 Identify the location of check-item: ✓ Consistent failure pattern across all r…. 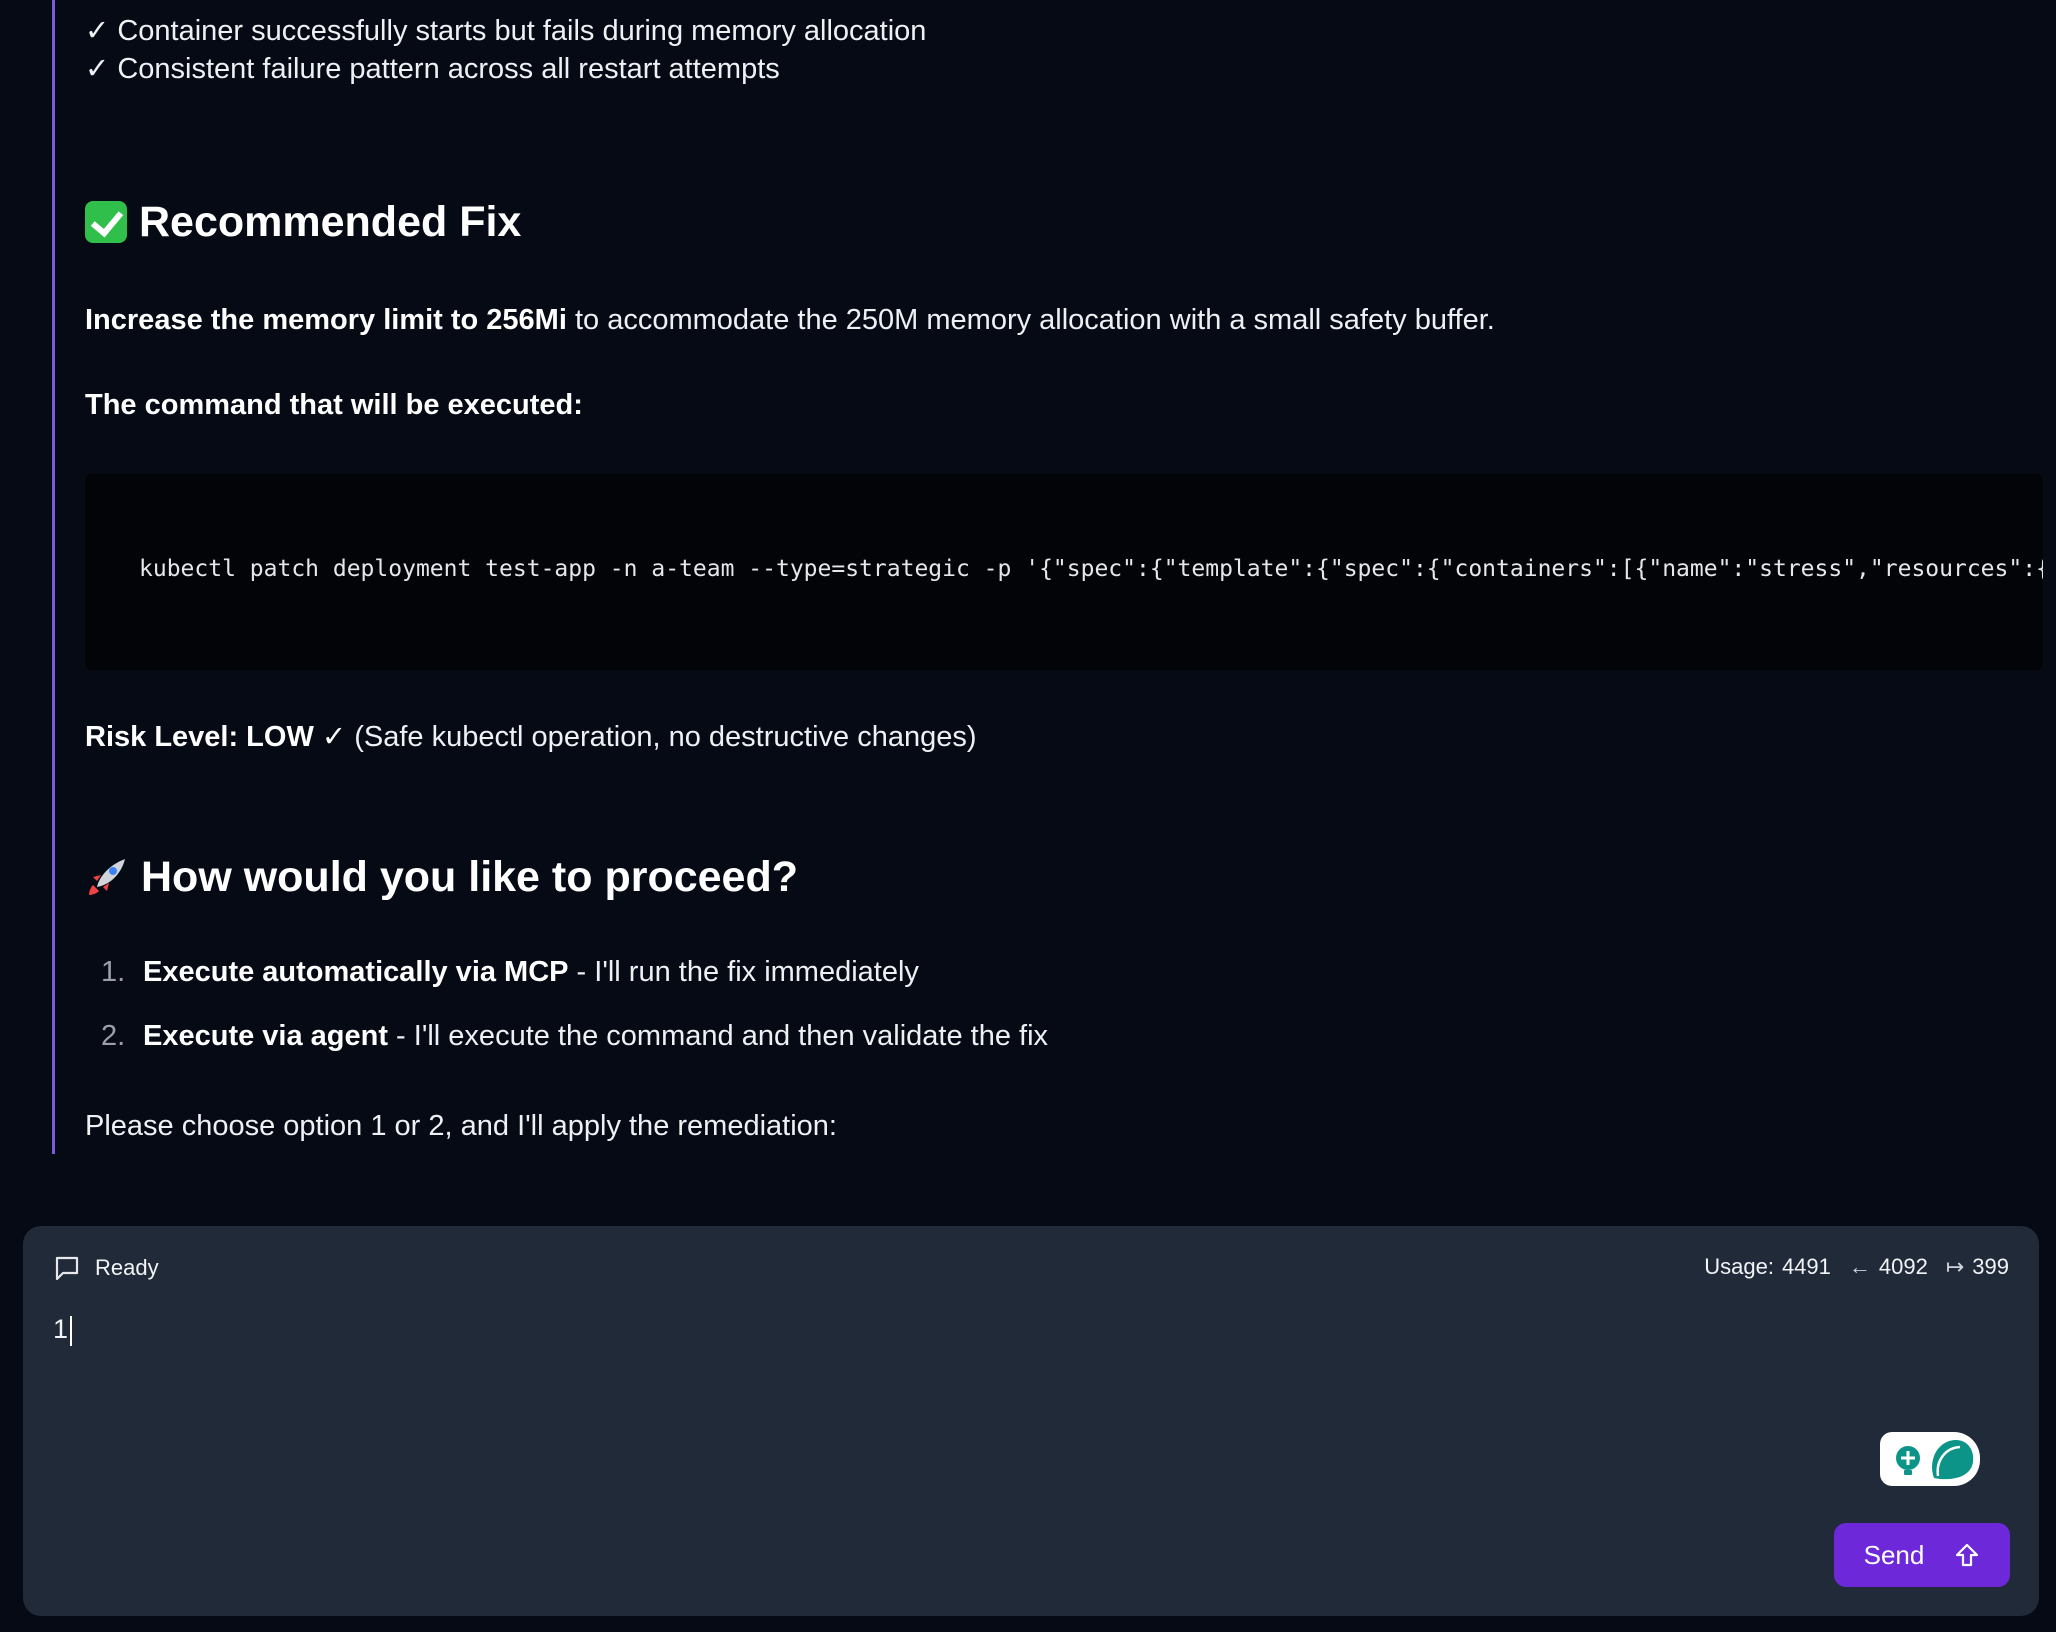
(432, 69).